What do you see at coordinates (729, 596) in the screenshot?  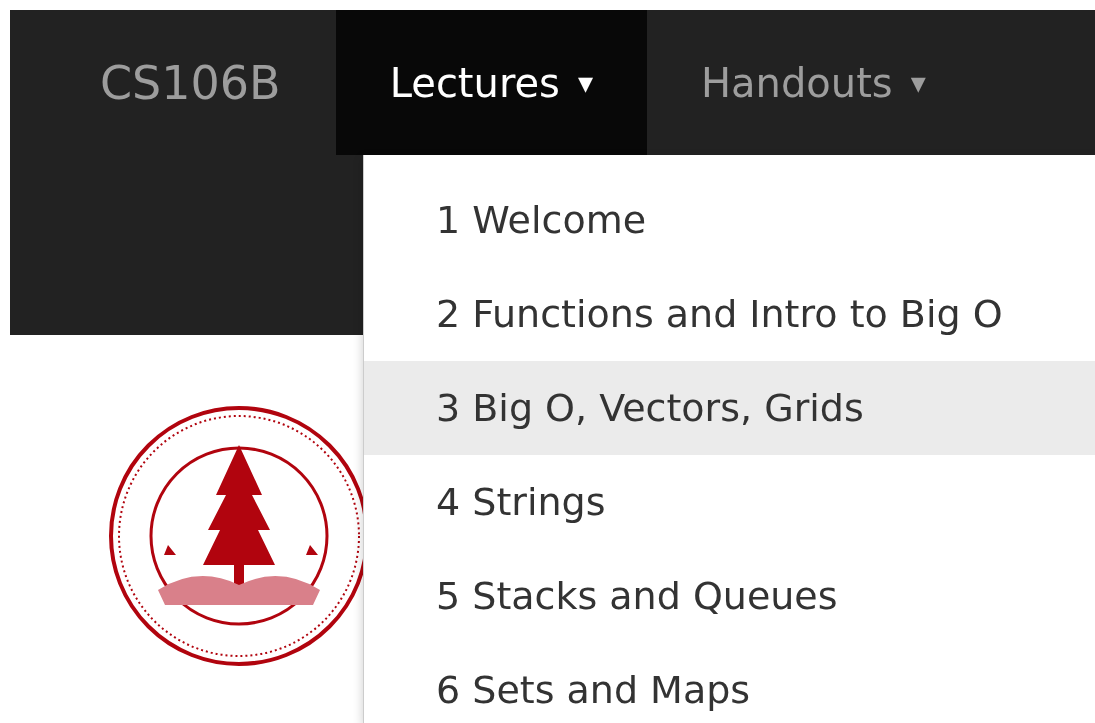 I see `dropdown-item: 5 Stacks and Queues` at bounding box center [729, 596].